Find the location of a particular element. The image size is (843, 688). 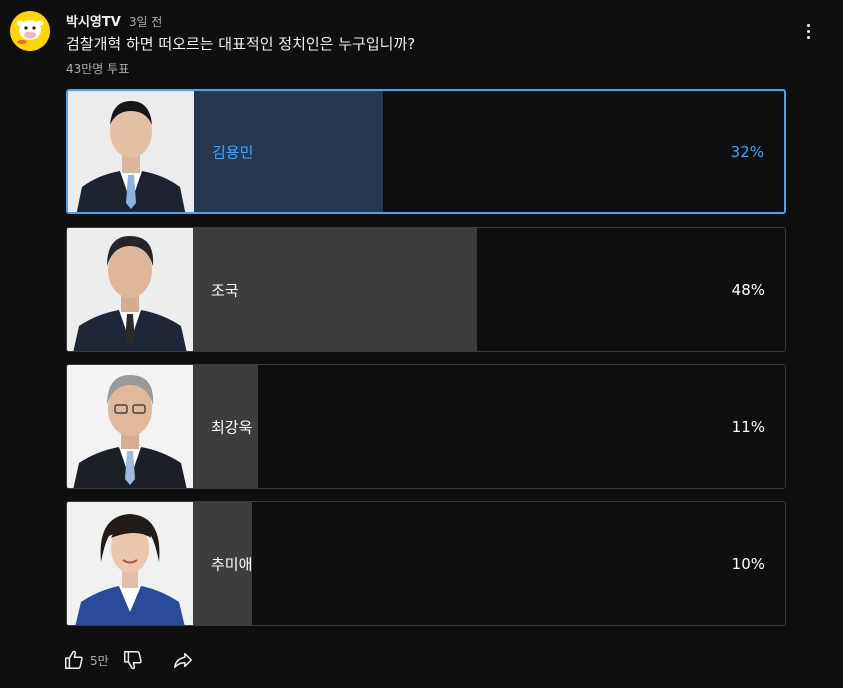

like-button is located at coordinates (74, 660).